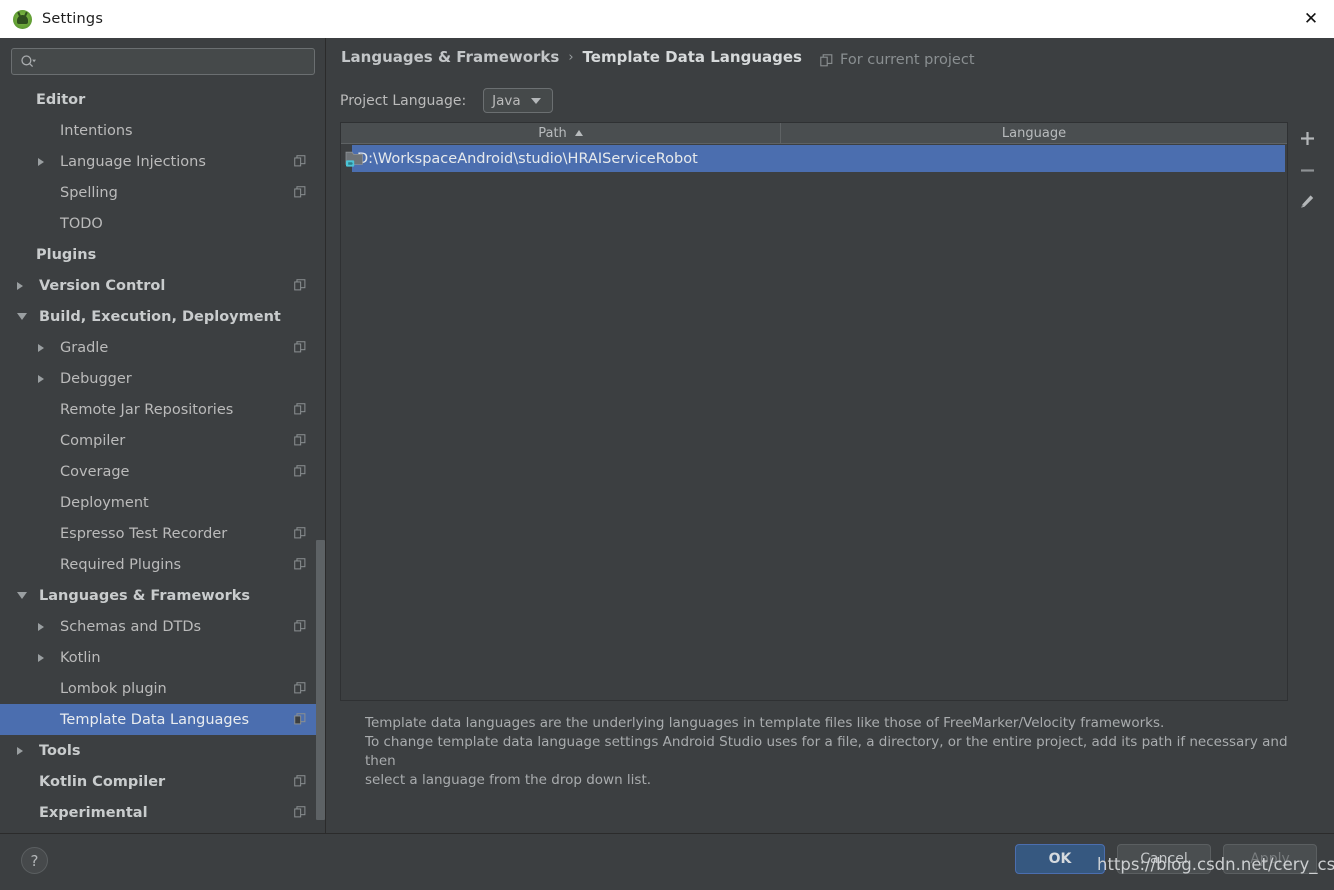  I want to click on sidebar-item-label: Build, Execution, Deployment, so click(160, 316).